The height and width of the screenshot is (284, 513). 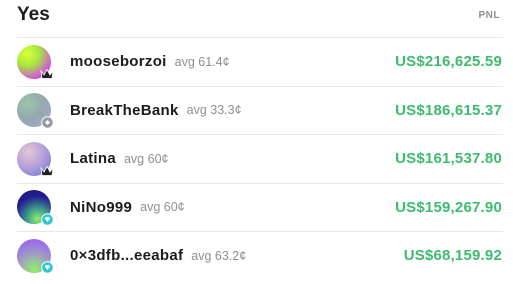 What do you see at coordinates (448, 207) in the screenshot?
I see `pnl-value: US$159,267.90` at bounding box center [448, 207].